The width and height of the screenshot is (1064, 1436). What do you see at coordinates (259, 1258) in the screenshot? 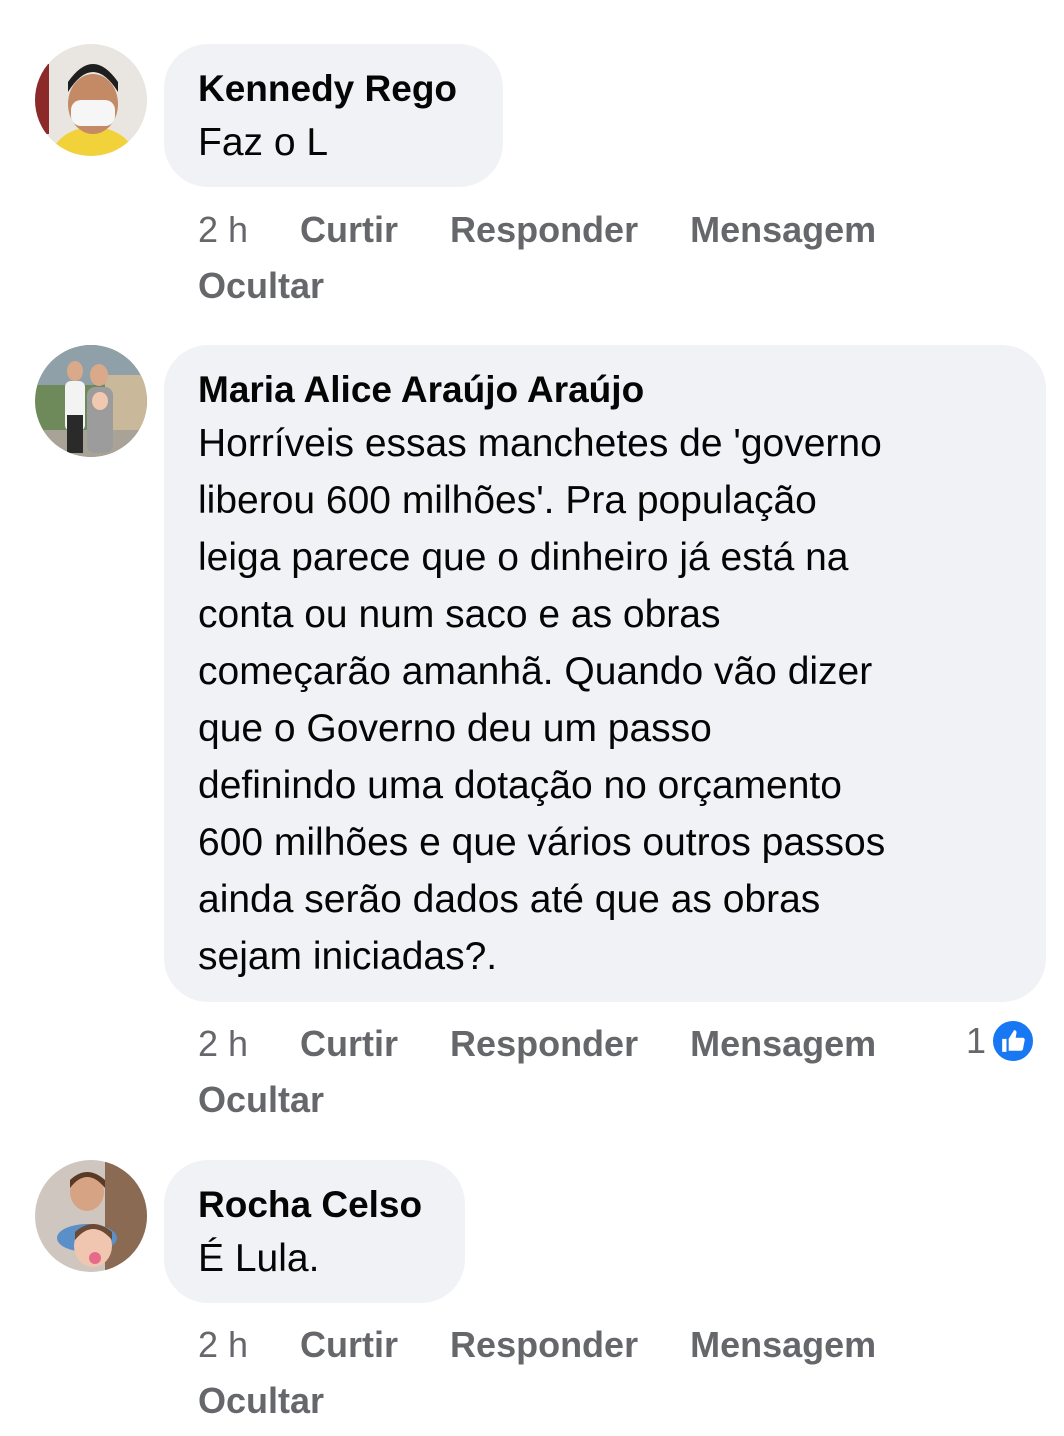
I see `comment-text: É Lula.` at bounding box center [259, 1258].